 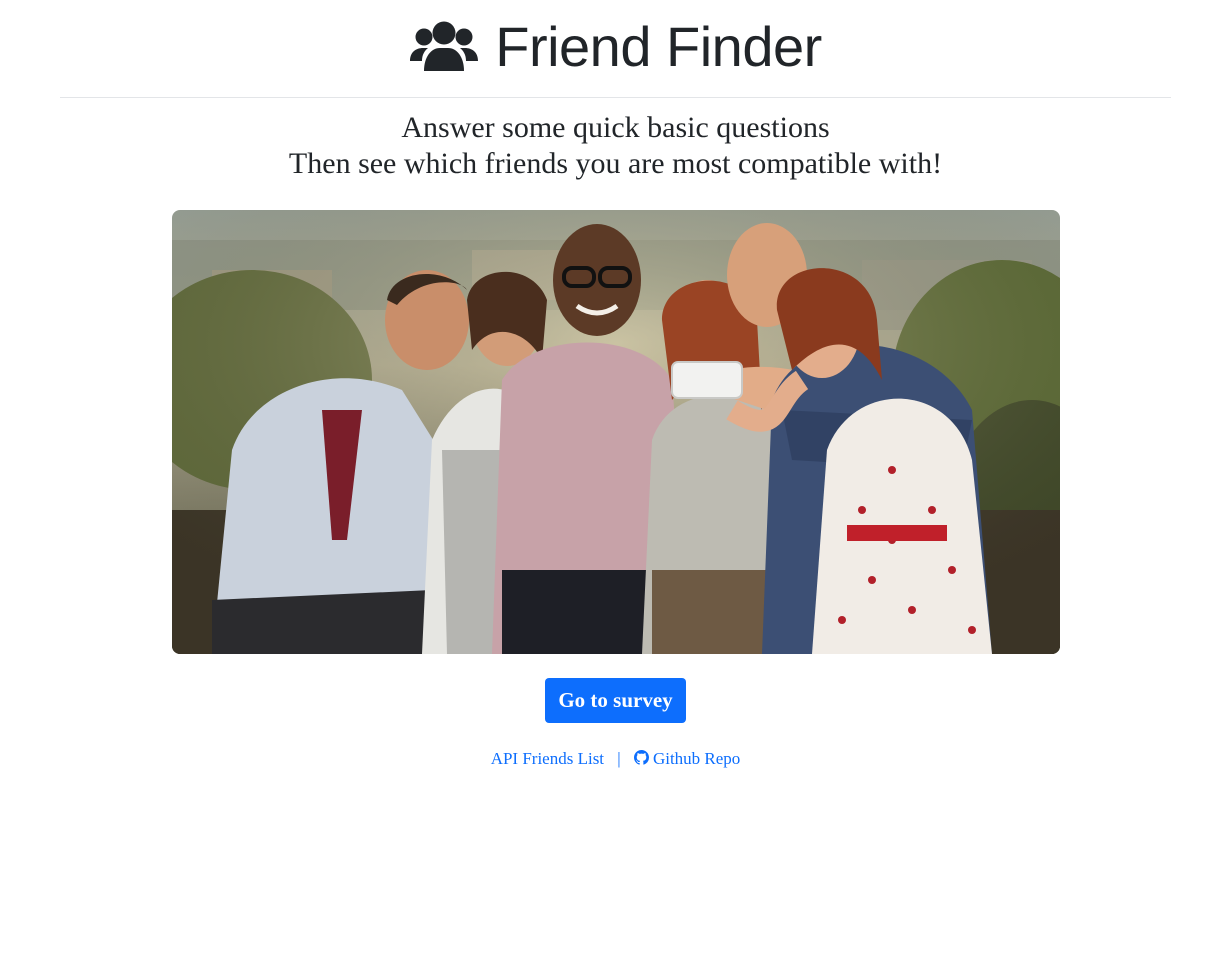 I want to click on brand: Friend Finder, so click(x=615, y=46).